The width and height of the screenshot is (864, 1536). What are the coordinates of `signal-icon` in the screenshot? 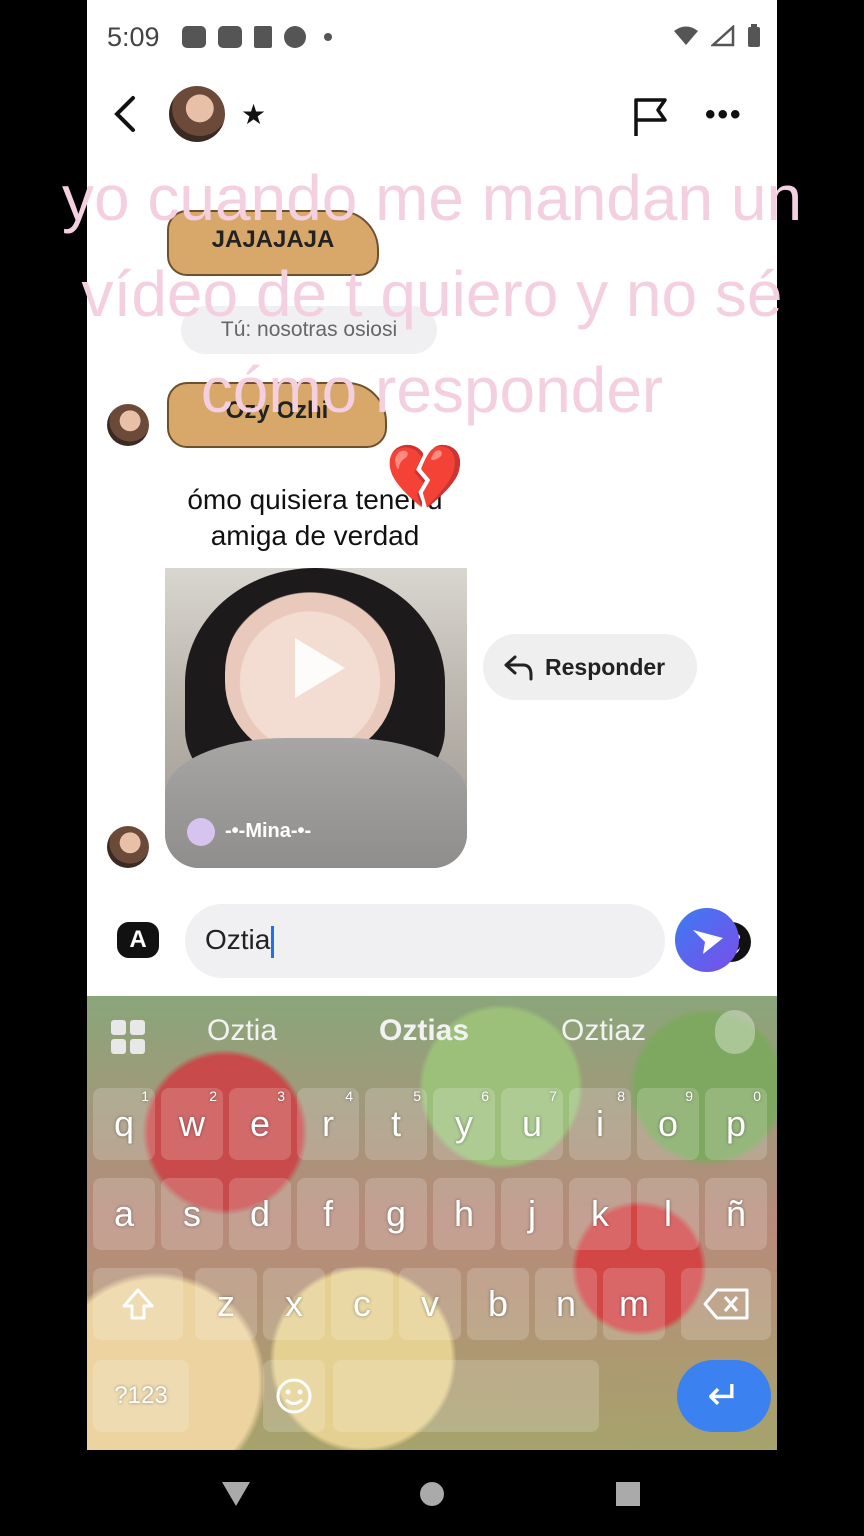 It's located at (723, 36).